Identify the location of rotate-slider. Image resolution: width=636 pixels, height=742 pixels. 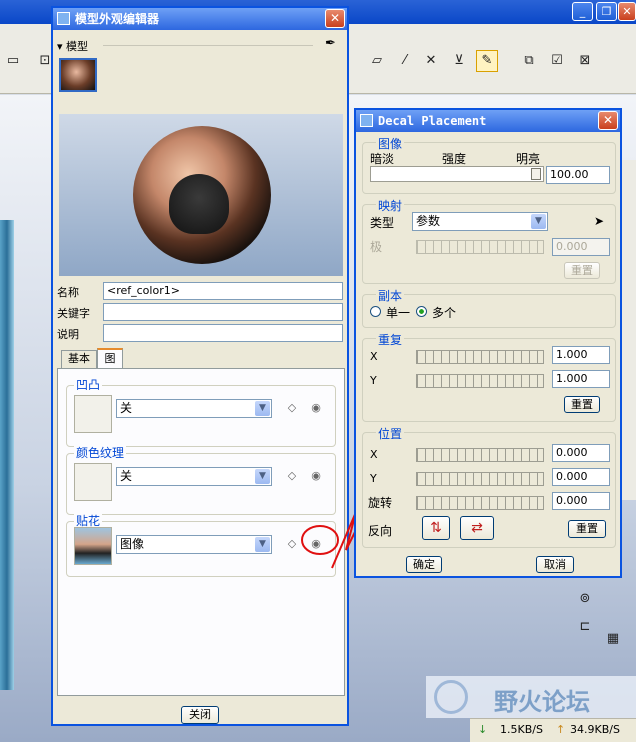
(480, 503).